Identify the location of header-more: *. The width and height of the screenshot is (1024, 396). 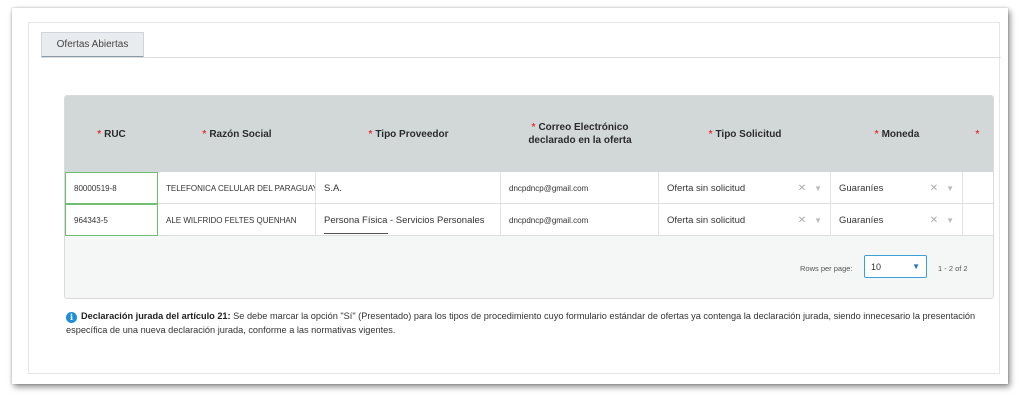
(977, 134).